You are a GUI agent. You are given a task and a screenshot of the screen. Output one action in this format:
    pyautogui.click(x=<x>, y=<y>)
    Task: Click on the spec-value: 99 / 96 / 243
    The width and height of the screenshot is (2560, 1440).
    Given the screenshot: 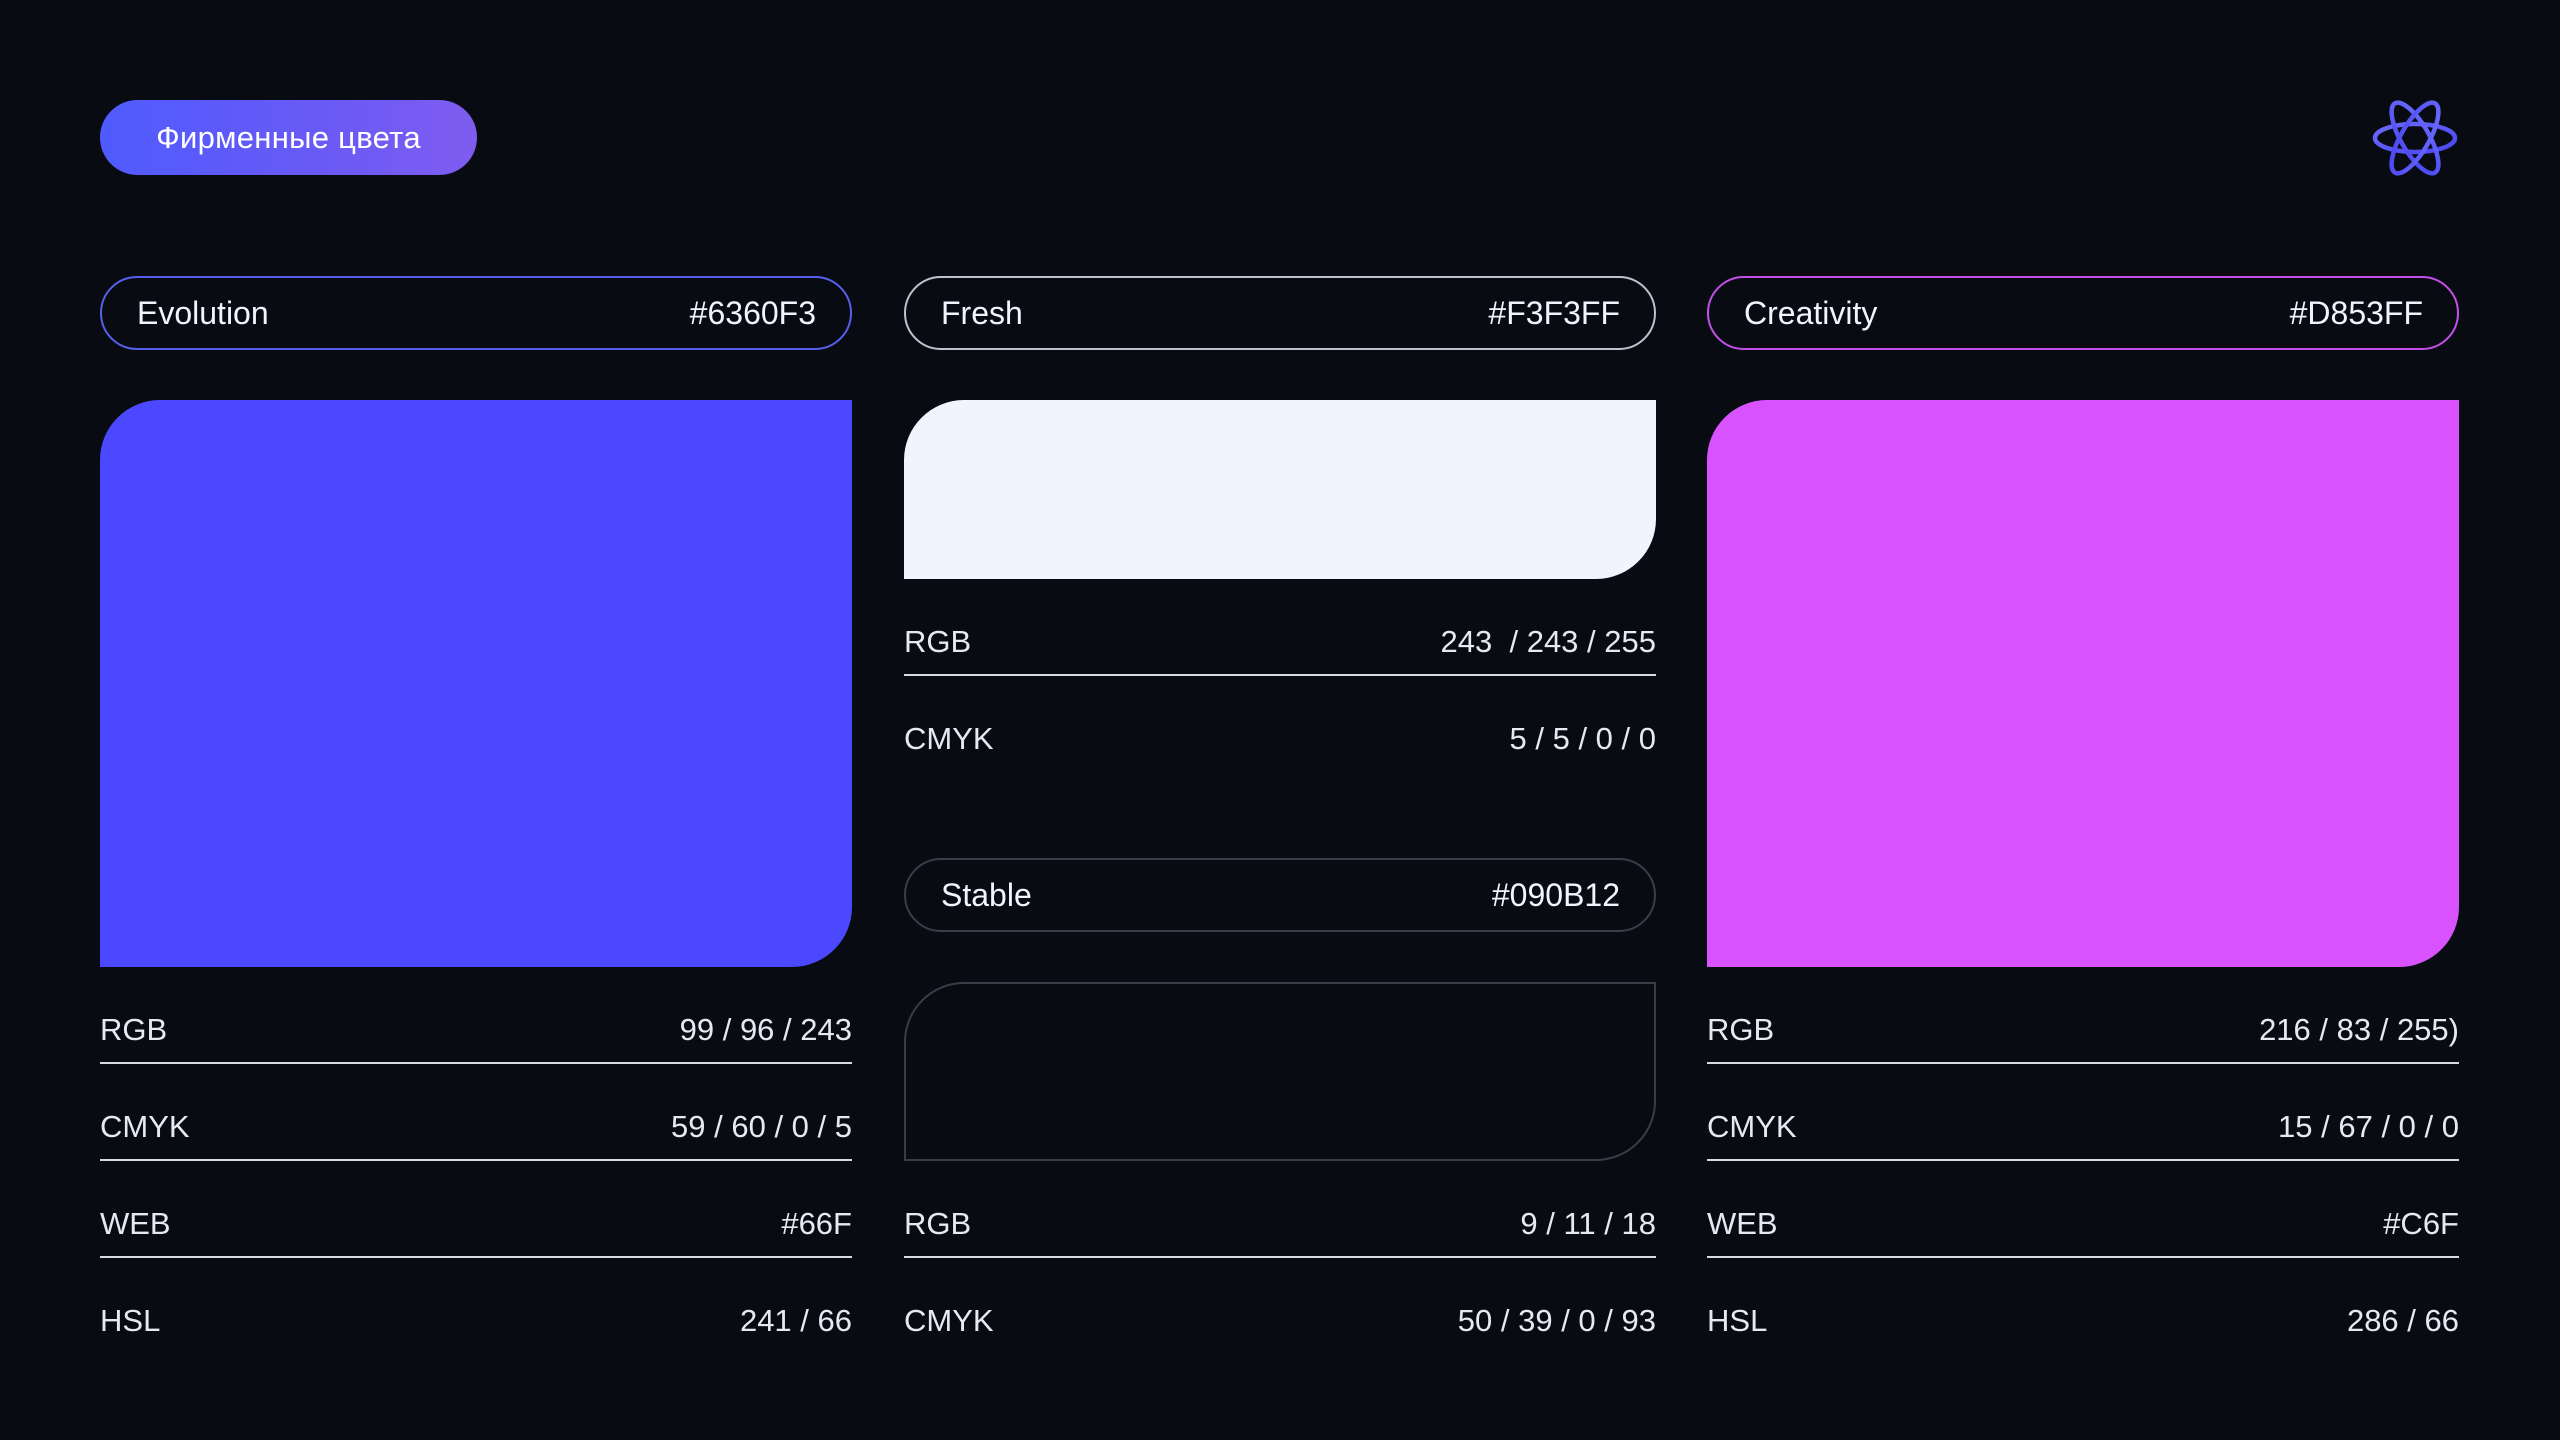 What is the action you would take?
    pyautogui.click(x=765, y=1029)
    